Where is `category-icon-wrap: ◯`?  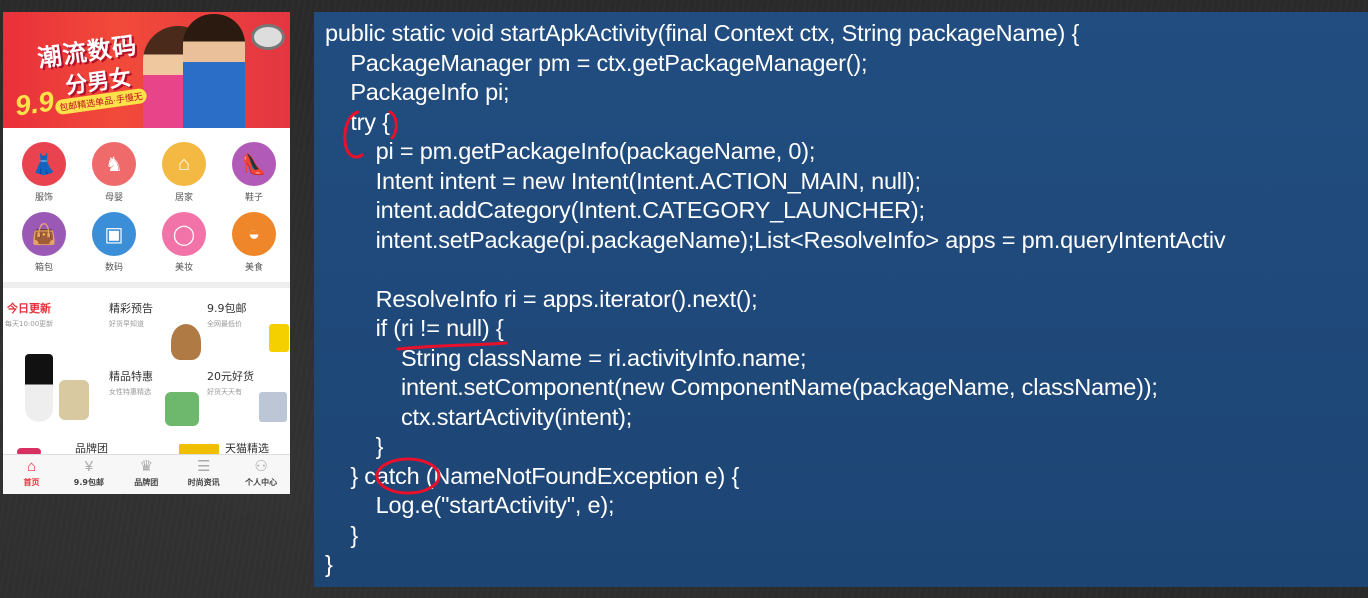
category-icon-wrap: ◯ is located at coordinates (184, 234).